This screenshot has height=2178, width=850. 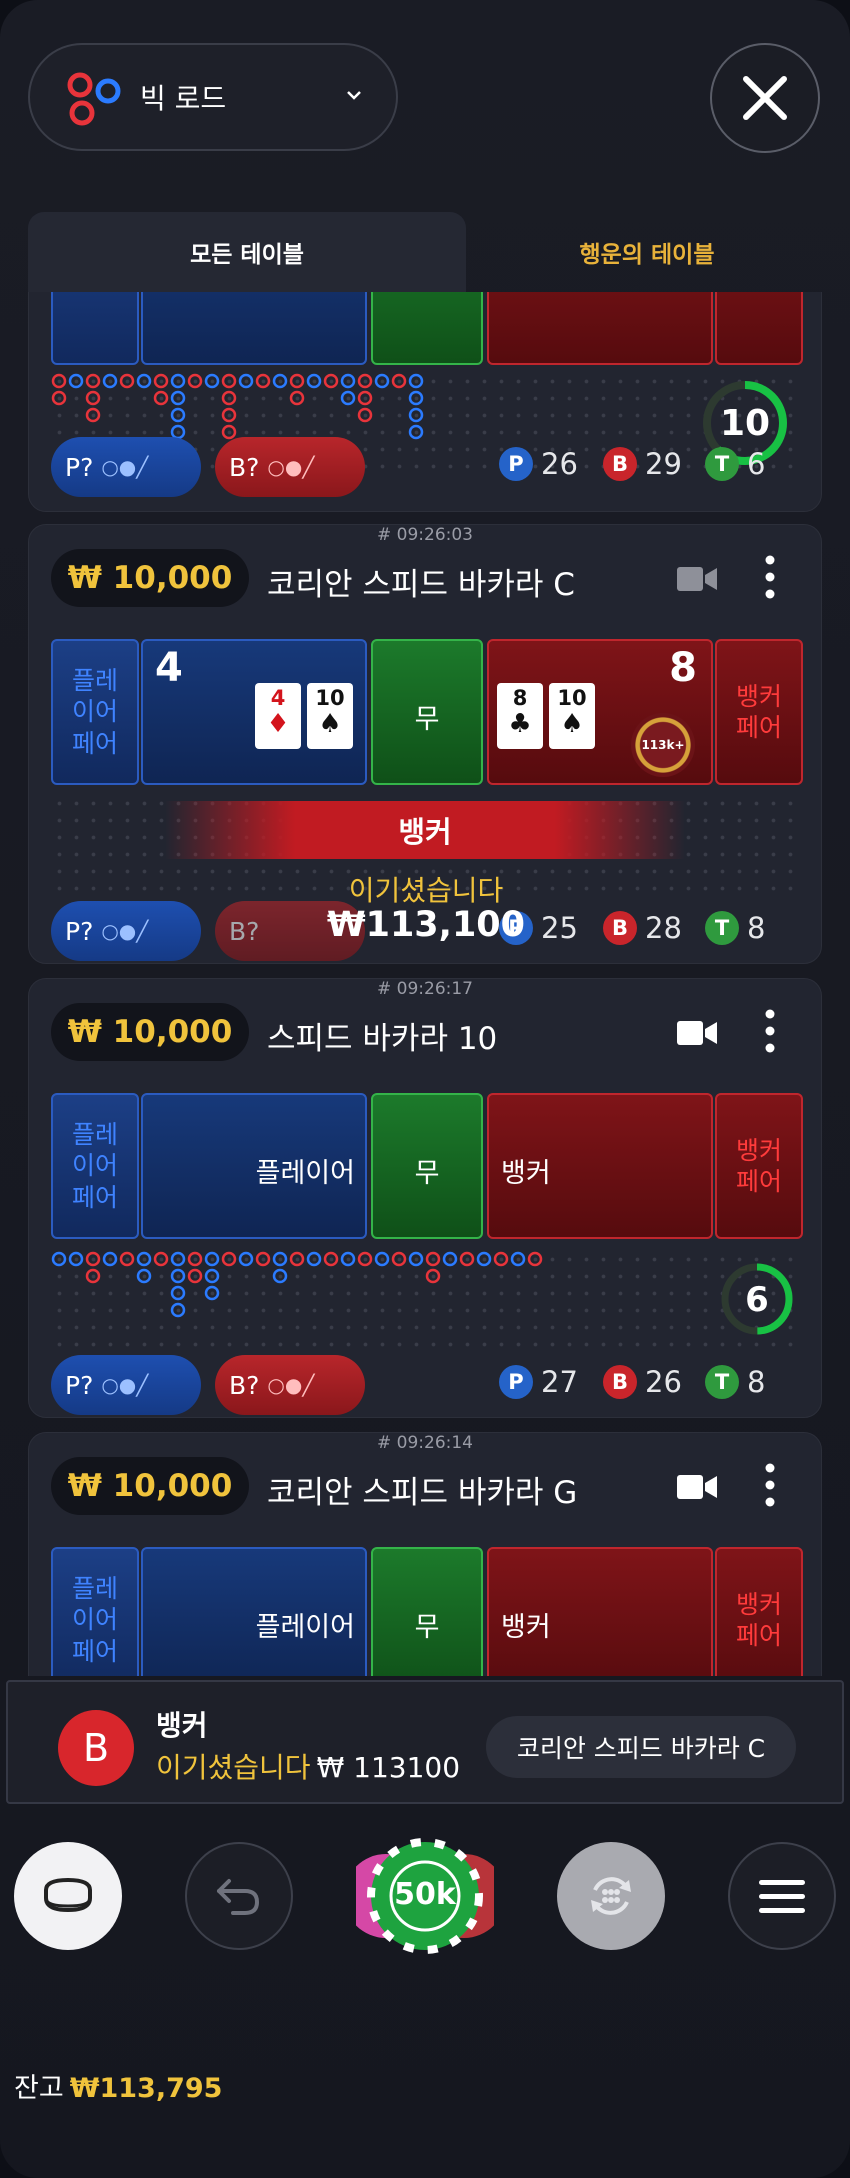 What do you see at coordinates (600, 328) in the screenshot?
I see `banker-bet` at bounding box center [600, 328].